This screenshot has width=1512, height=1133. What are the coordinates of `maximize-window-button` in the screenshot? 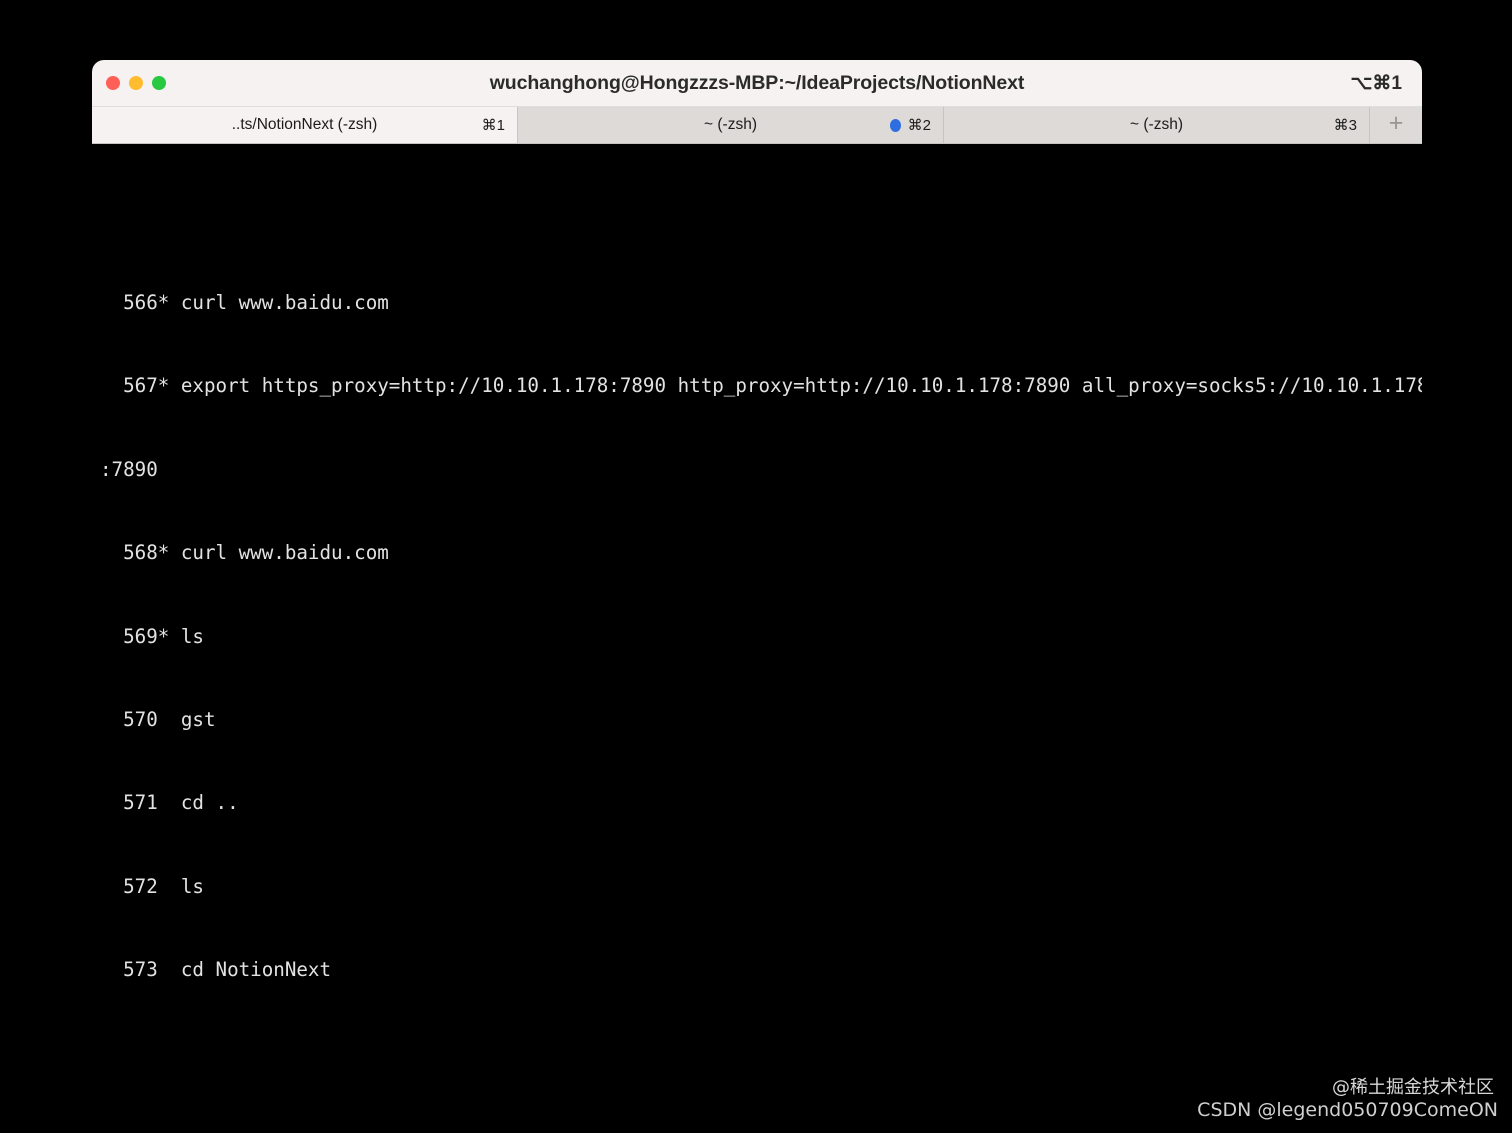 It's located at (159, 83).